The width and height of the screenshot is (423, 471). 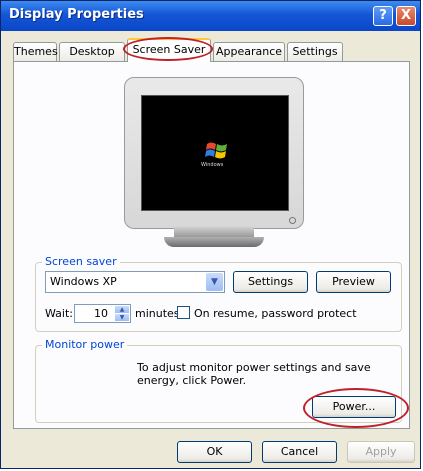 What do you see at coordinates (122, 317) in the screenshot?
I see `spin-down-icon: ▼` at bounding box center [122, 317].